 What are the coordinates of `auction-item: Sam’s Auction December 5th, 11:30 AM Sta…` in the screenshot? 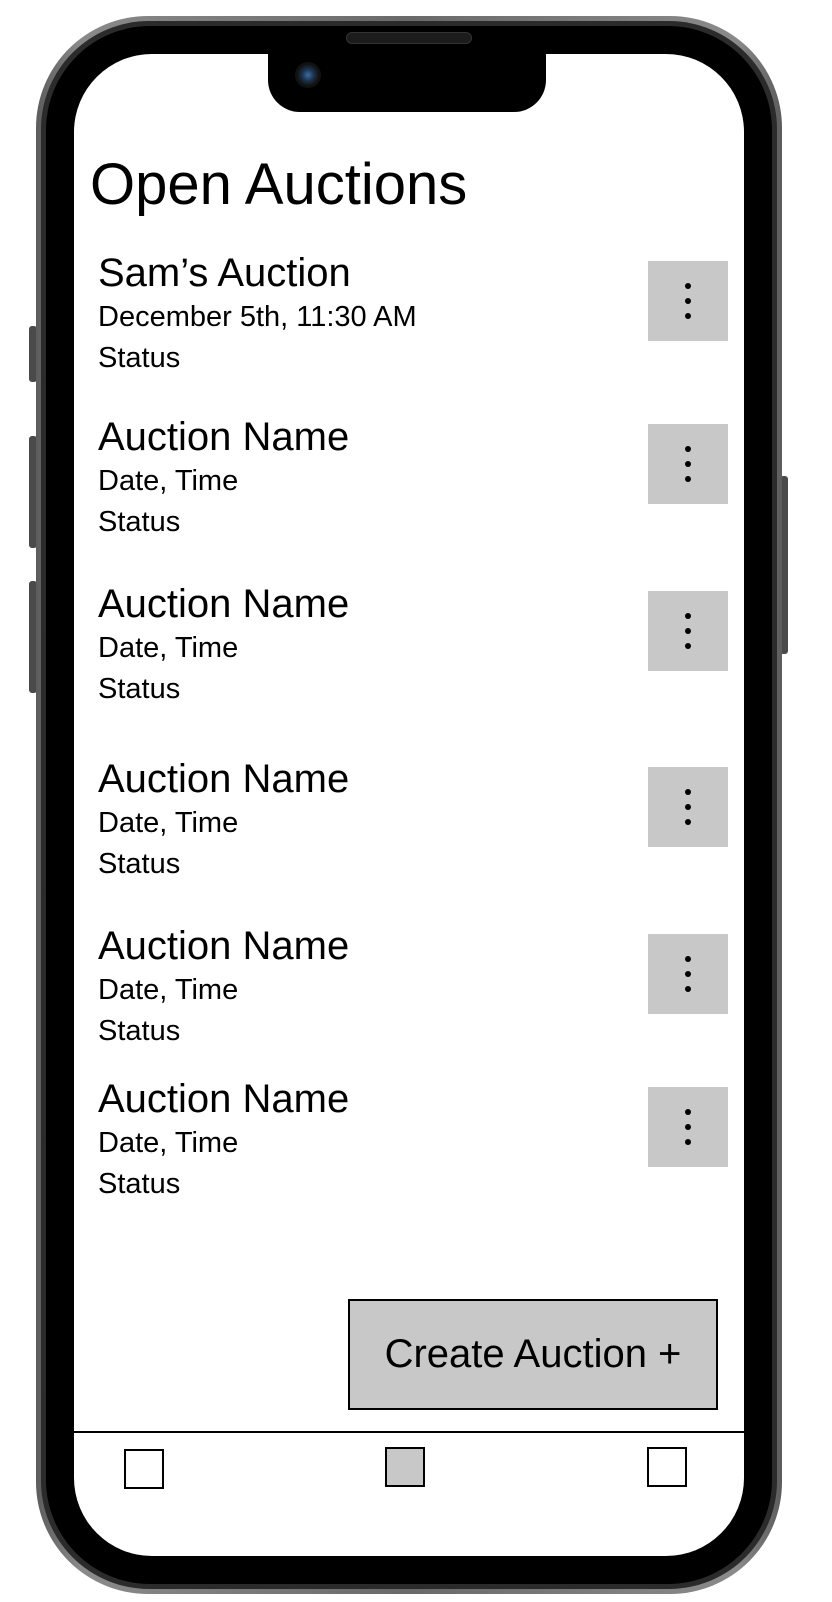 It's located at (409, 314).